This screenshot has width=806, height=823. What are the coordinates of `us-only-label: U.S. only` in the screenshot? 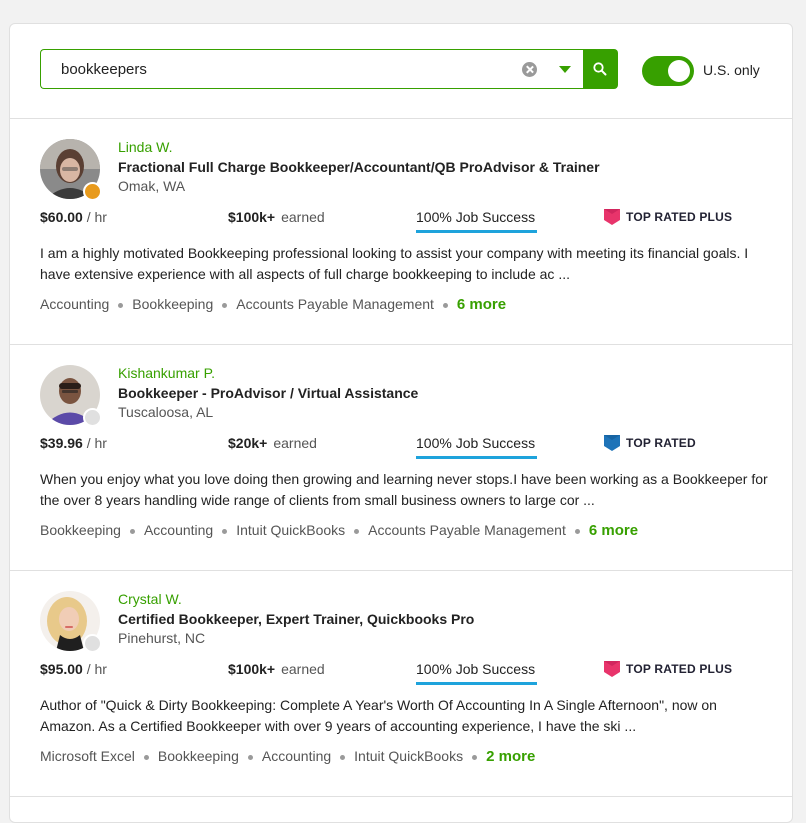 It's located at (731, 70).